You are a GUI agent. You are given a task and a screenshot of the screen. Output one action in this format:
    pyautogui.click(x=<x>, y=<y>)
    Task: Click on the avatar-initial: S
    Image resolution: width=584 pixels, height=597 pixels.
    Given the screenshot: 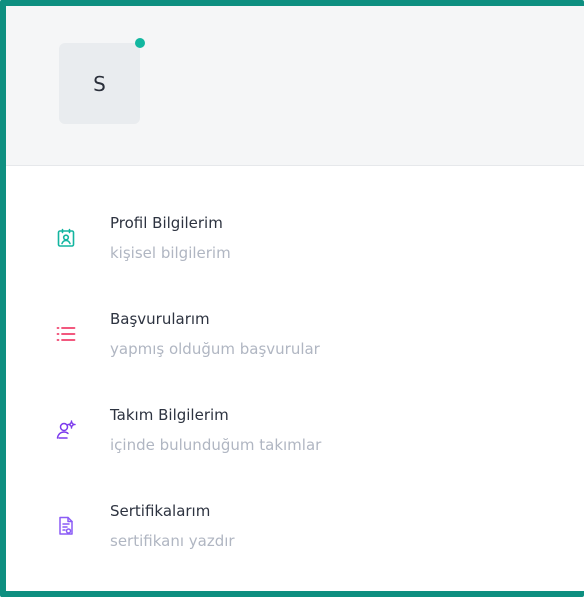 What is the action you would take?
    pyautogui.click(x=99, y=83)
    